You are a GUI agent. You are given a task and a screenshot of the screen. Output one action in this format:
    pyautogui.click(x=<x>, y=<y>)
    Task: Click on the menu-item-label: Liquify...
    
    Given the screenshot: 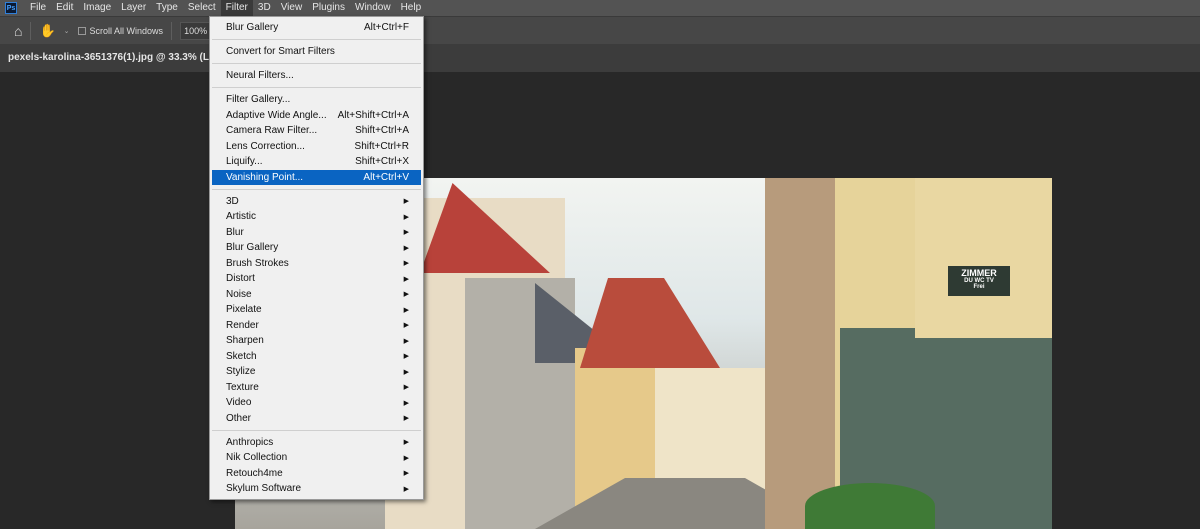 What is the action you would take?
    pyautogui.click(x=244, y=162)
    